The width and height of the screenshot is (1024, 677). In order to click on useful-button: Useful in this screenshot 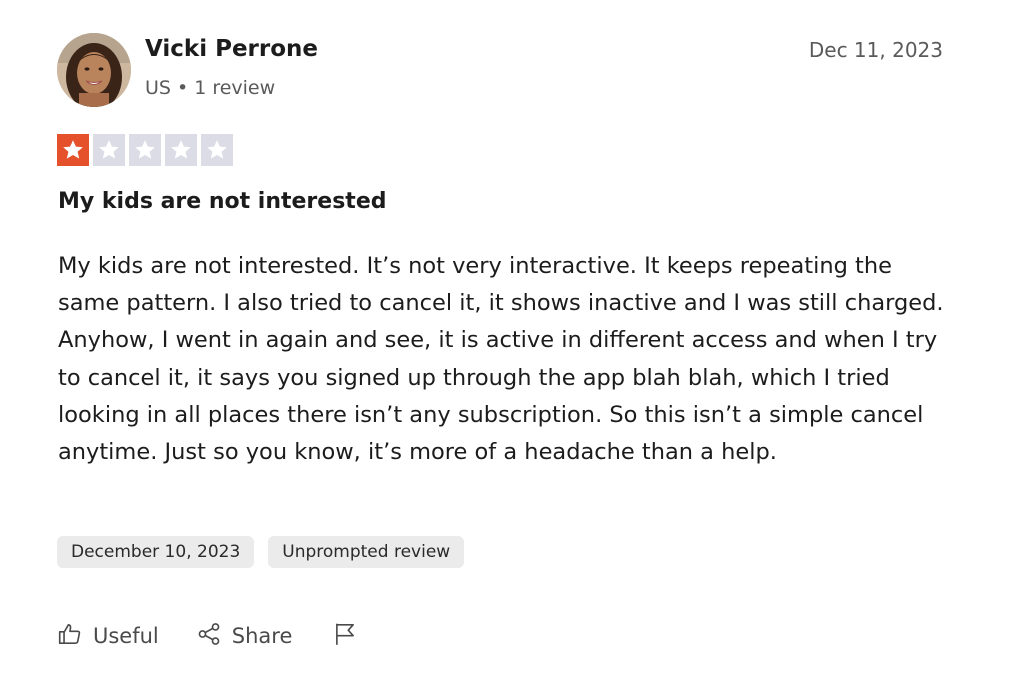, I will do `click(108, 636)`.